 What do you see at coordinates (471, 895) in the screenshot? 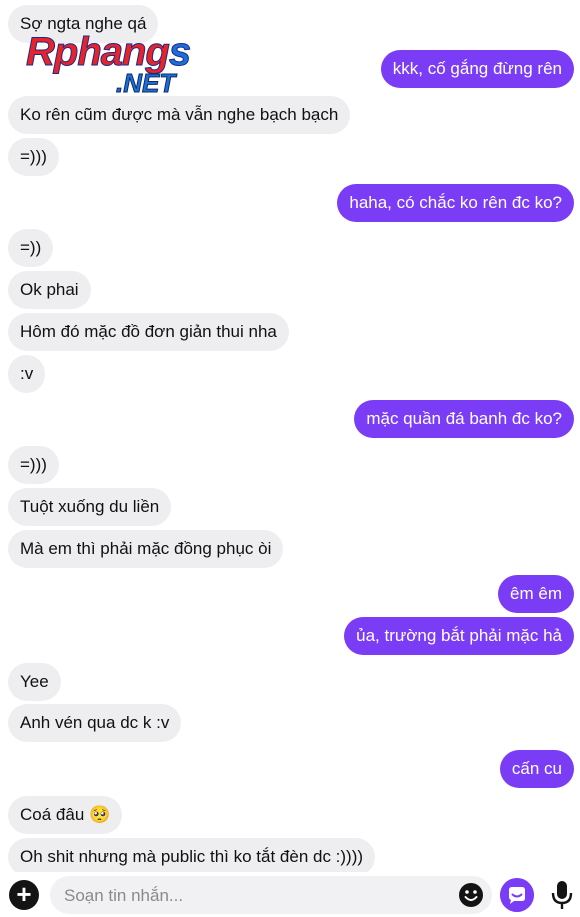
I see `smiley-icon` at bounding box center [471, 895].